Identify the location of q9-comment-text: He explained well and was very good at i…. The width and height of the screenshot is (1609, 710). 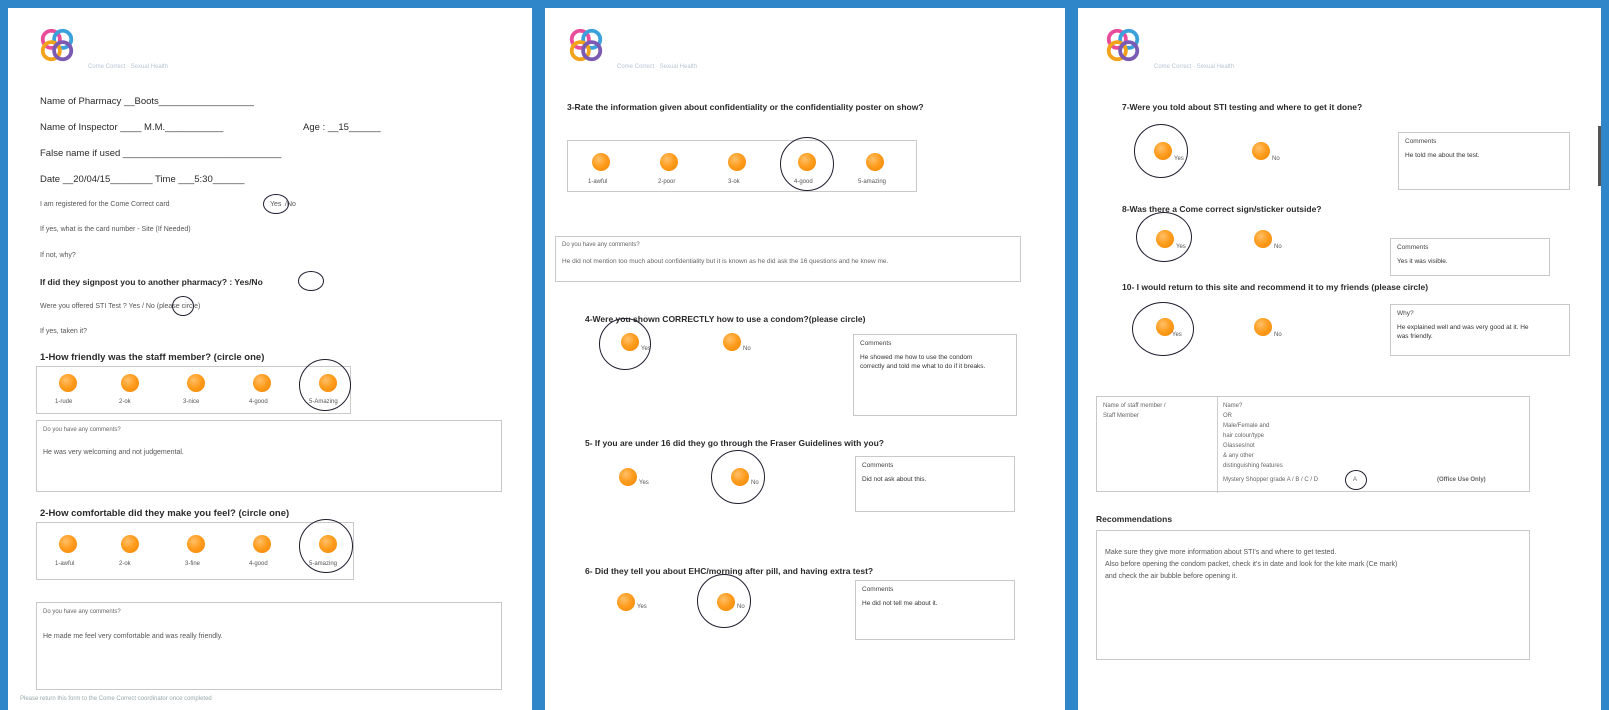
(1463, 332).